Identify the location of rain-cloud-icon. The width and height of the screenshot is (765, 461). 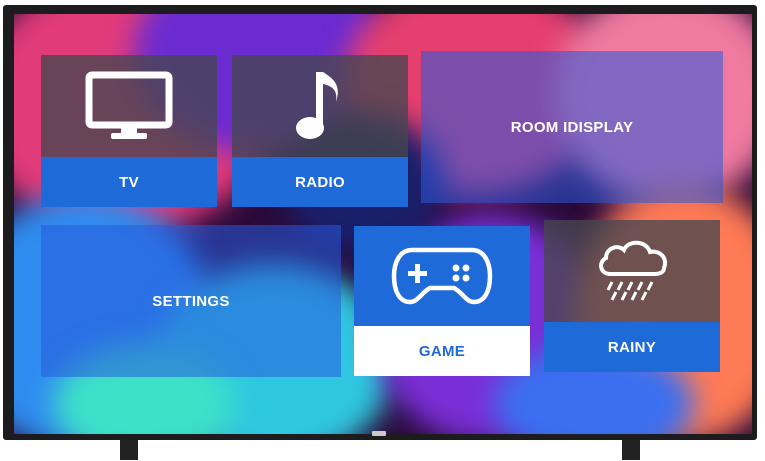
(633, 270).